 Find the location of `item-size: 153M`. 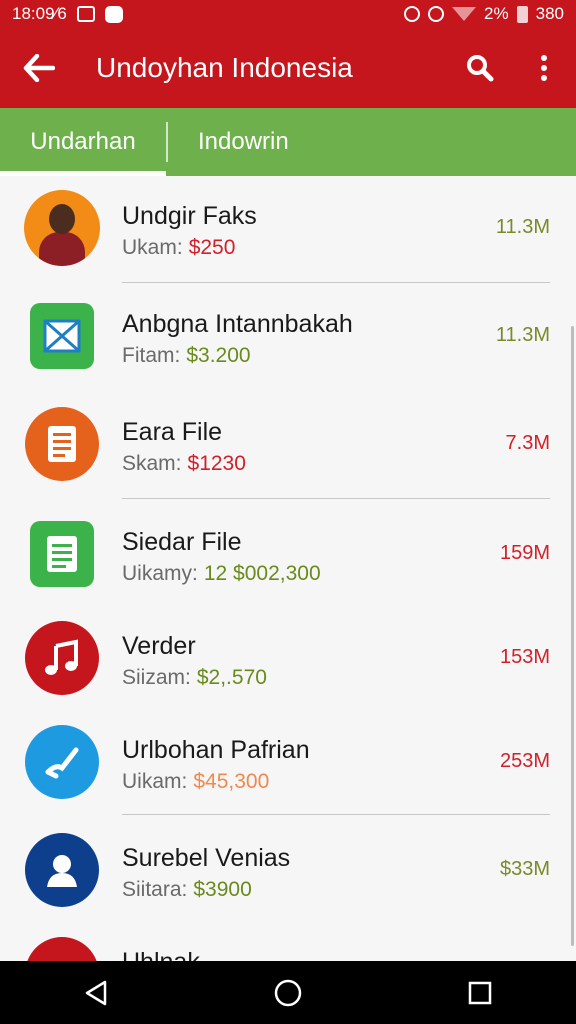

item-size: 153M is located at coordinates (524, 657).